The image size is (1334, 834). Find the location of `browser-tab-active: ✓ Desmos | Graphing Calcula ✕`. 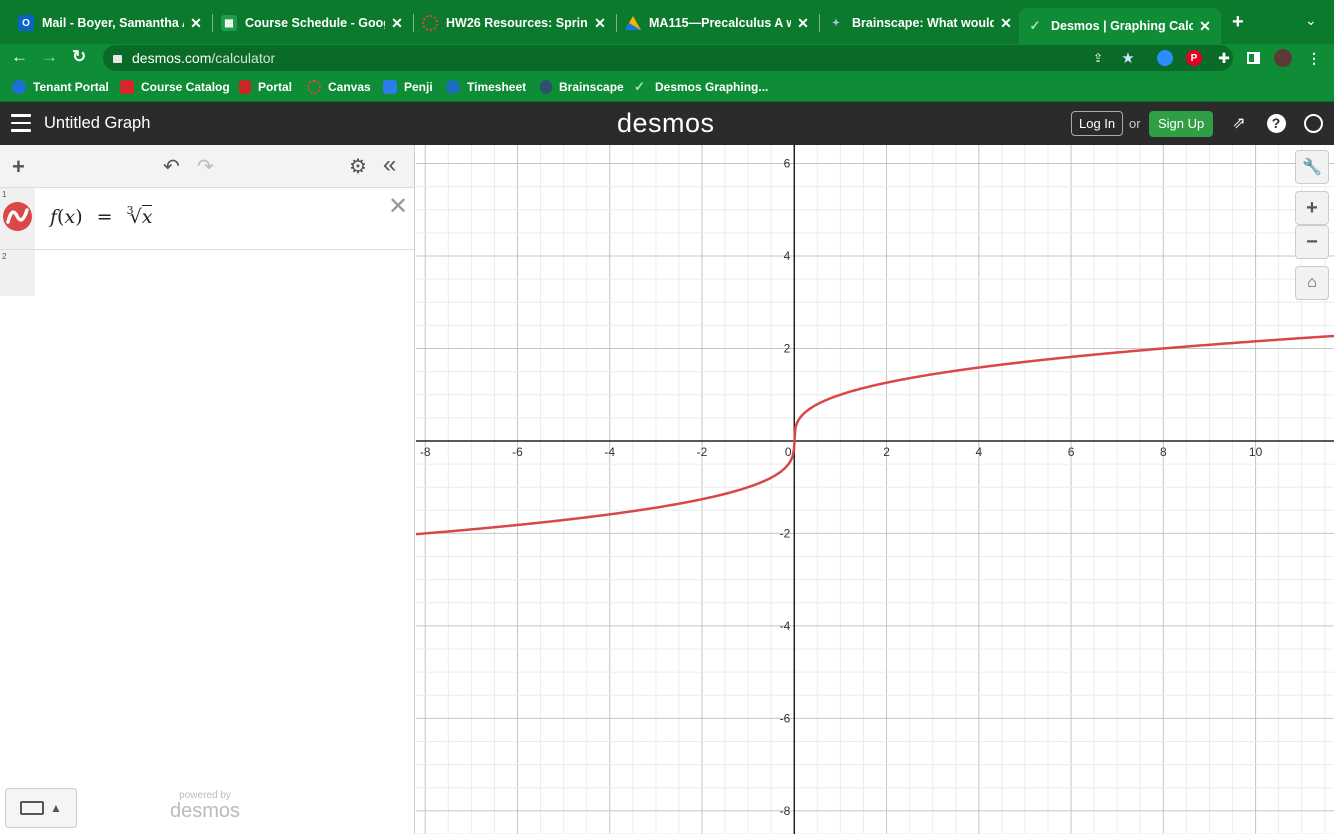

browser-tab-active: ✓ Desmos | Graphing Calcula ✕ is located at coordinates (1120, 26).